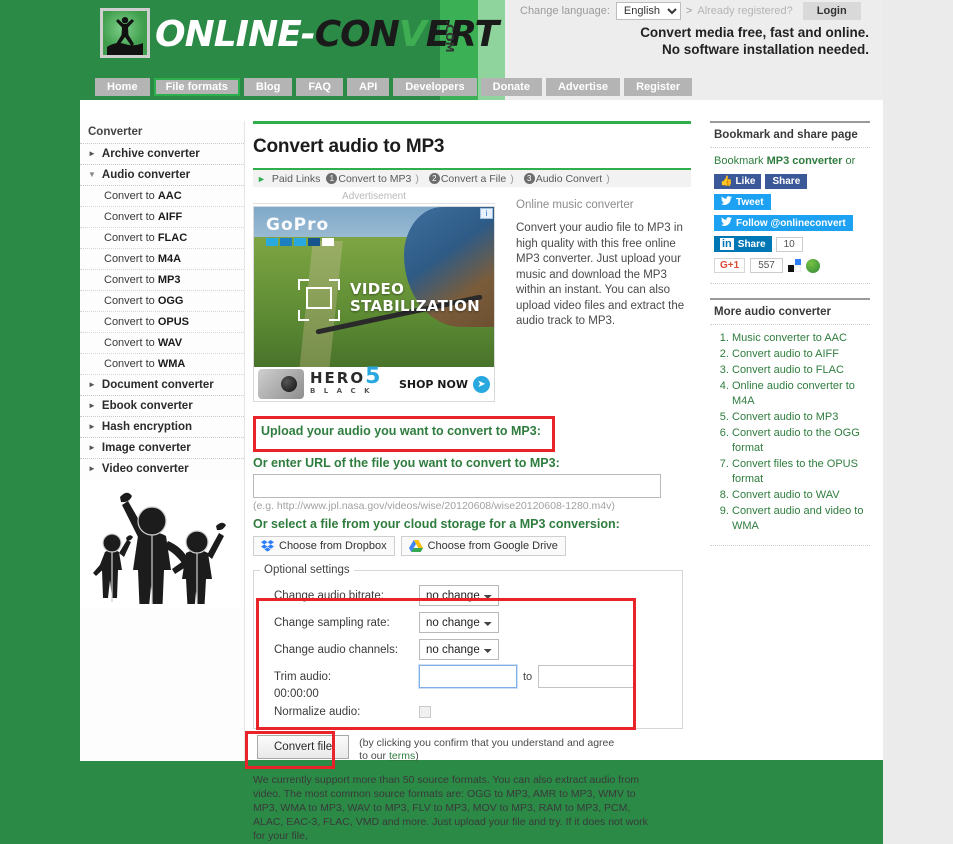 Image resolution: width=953 pixels, height=844 pixels. What do you see at coordinates (459, 649) in the screenshot?
I see `setting-select-change-audio-channels: no change` at bounding box center [459, 649].